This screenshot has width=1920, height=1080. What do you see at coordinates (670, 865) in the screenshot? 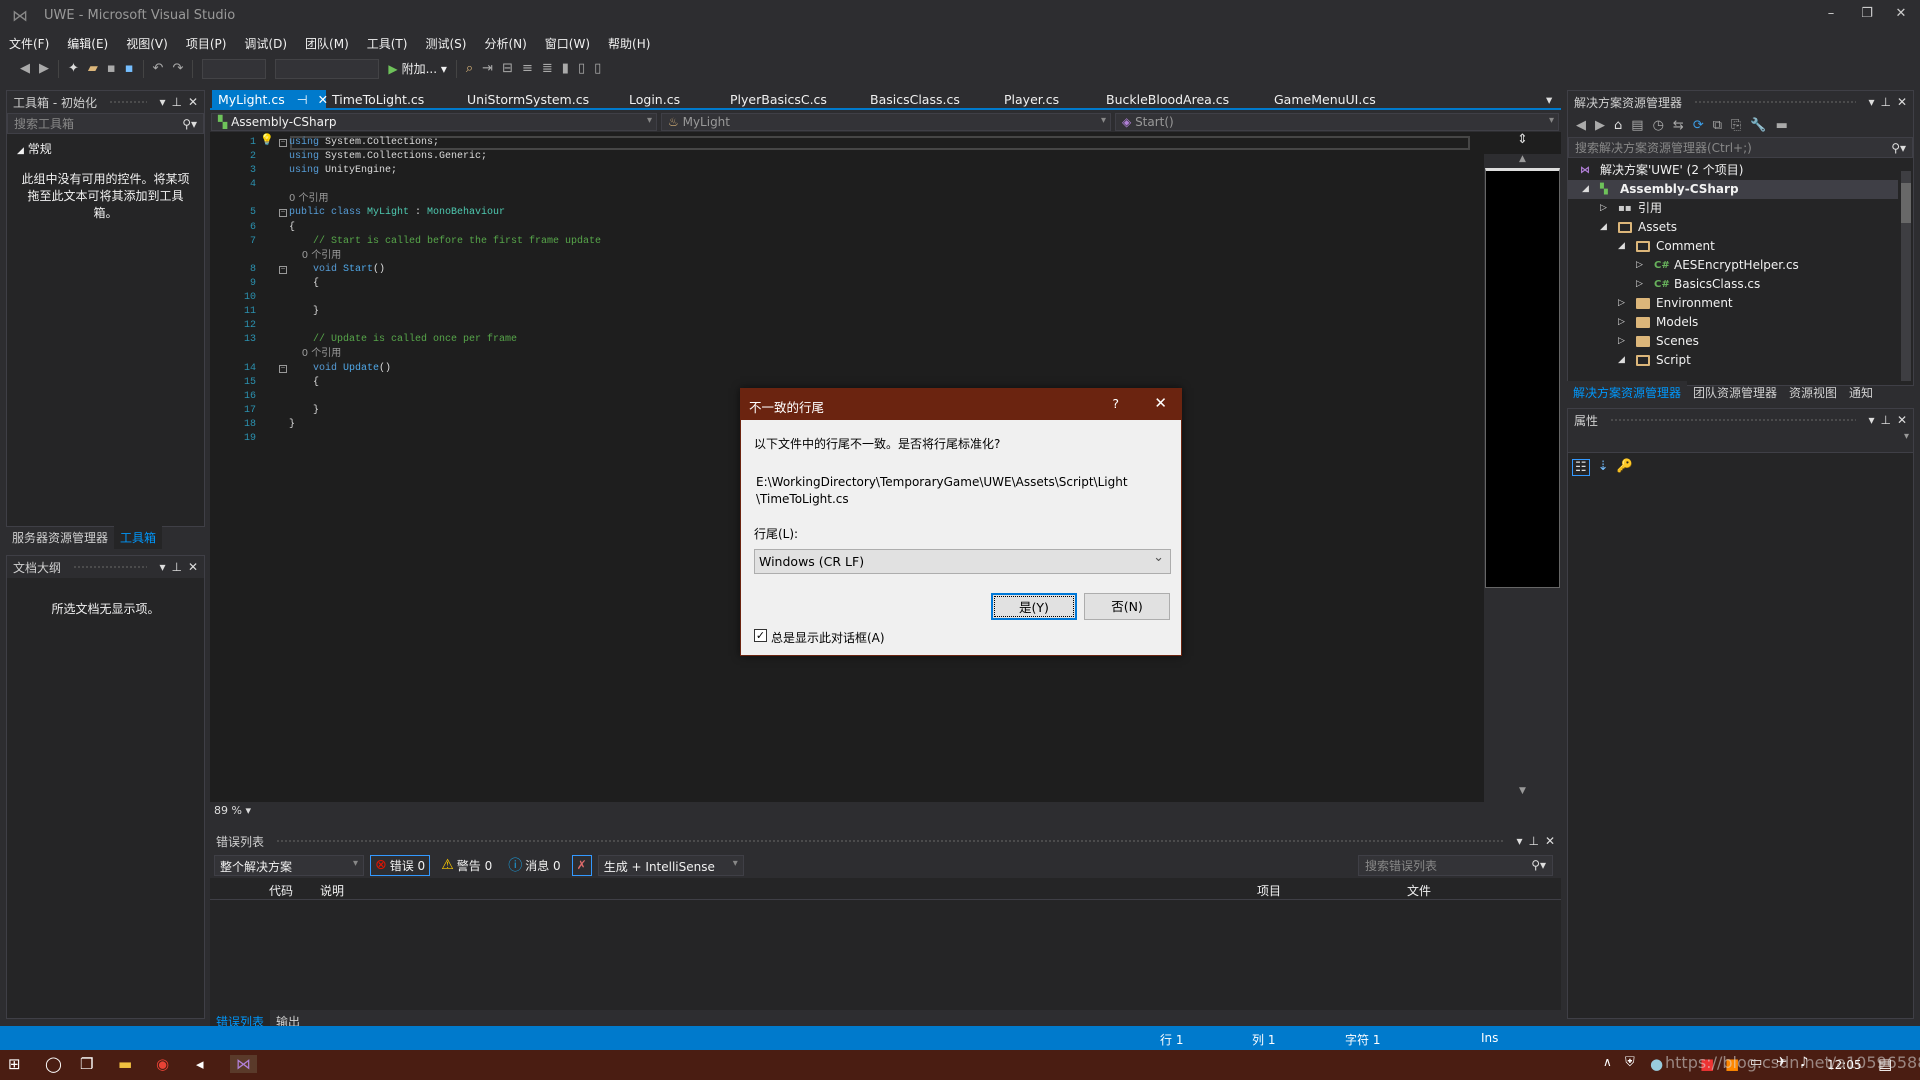
I see `build-filter-dropdown: 生成 + IntelliSense` at bounding box center [670, 865].